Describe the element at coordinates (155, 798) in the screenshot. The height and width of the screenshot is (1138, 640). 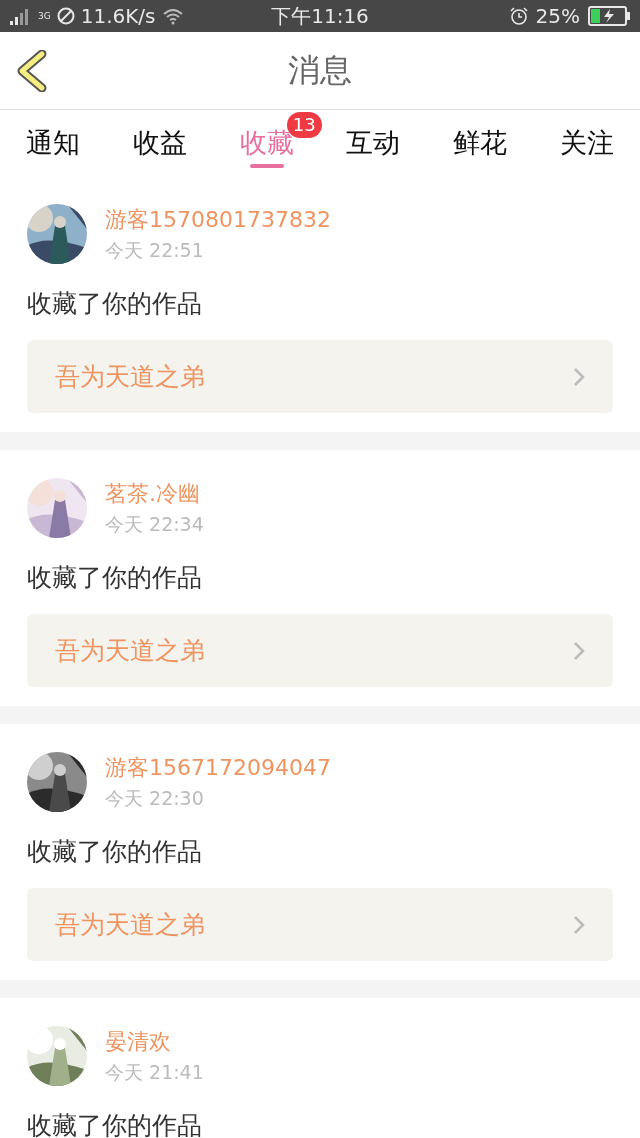
I see `timestamp: 今天 22:30` at that location.